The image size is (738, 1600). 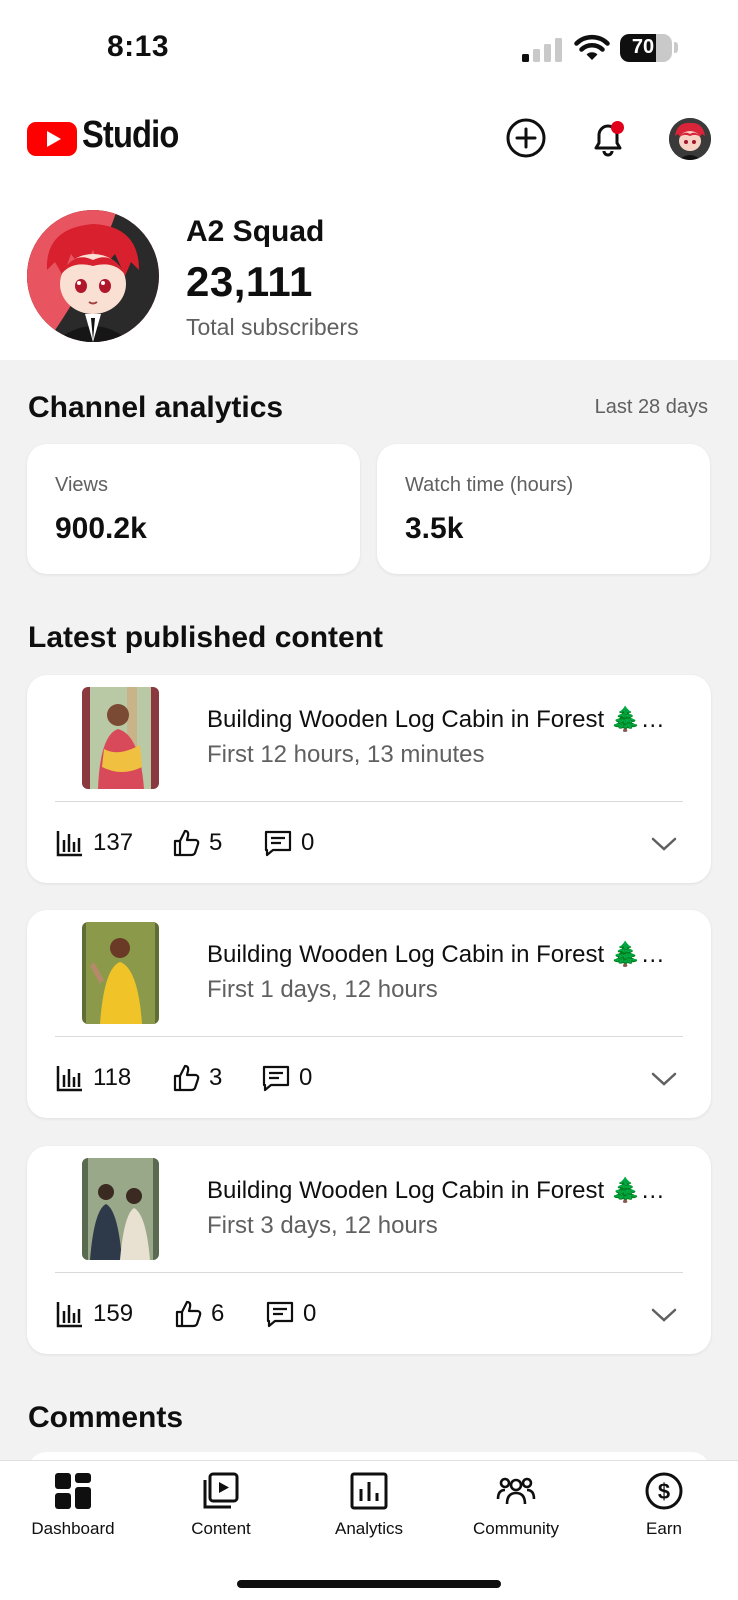 What do you see at coordinates (516, 1511) in the screenshot?
I see `nav-community: Community` at bounding box center [516, 1511].